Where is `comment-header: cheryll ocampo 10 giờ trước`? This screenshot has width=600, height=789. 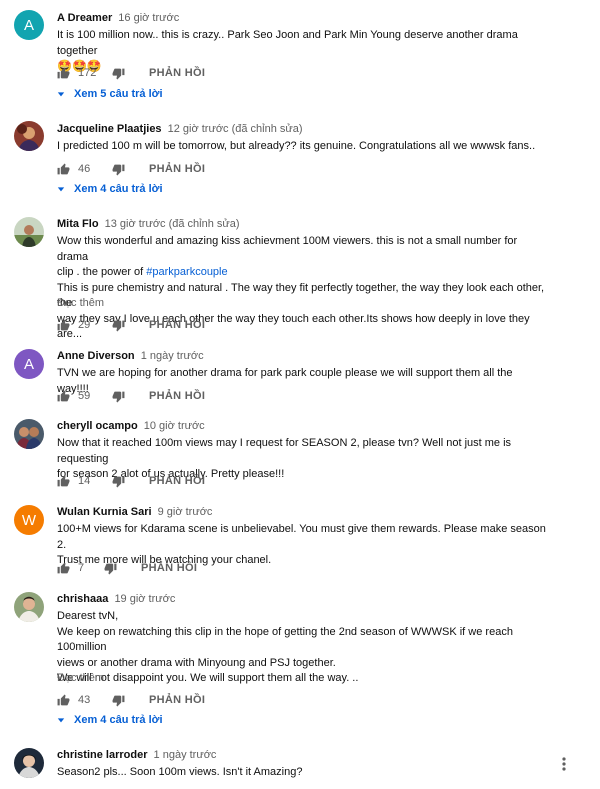 comment-header: cheryll ocampo 10 giờ trước is located at coordinates (131, 426).